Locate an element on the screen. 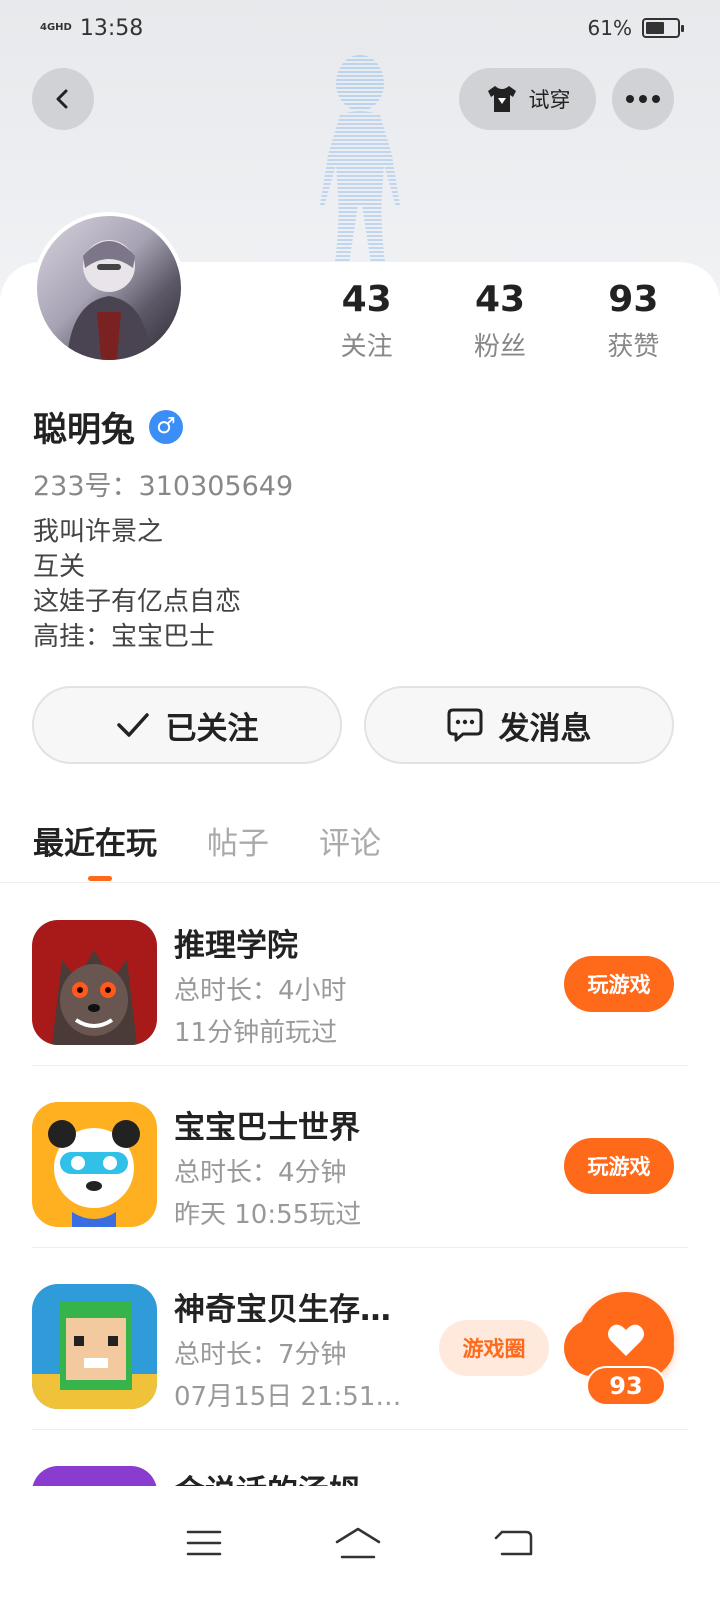 The width and height of the screenshot is (720, 1600). shirt-icon is located at coordinates (501, 99).